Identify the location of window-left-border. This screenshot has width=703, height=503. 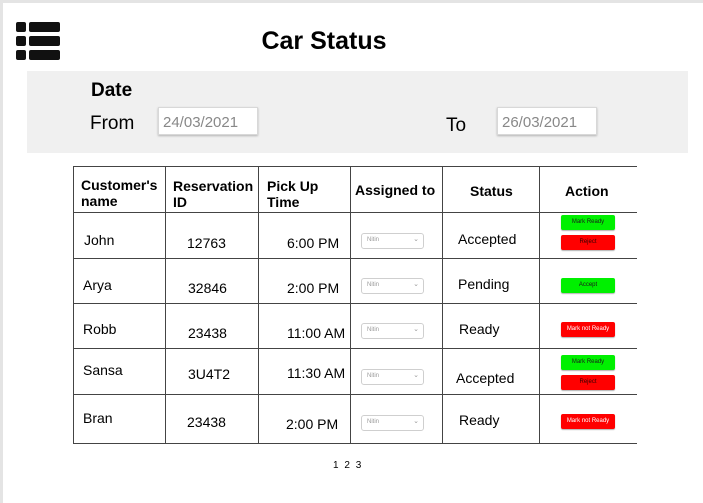
(1, 251).